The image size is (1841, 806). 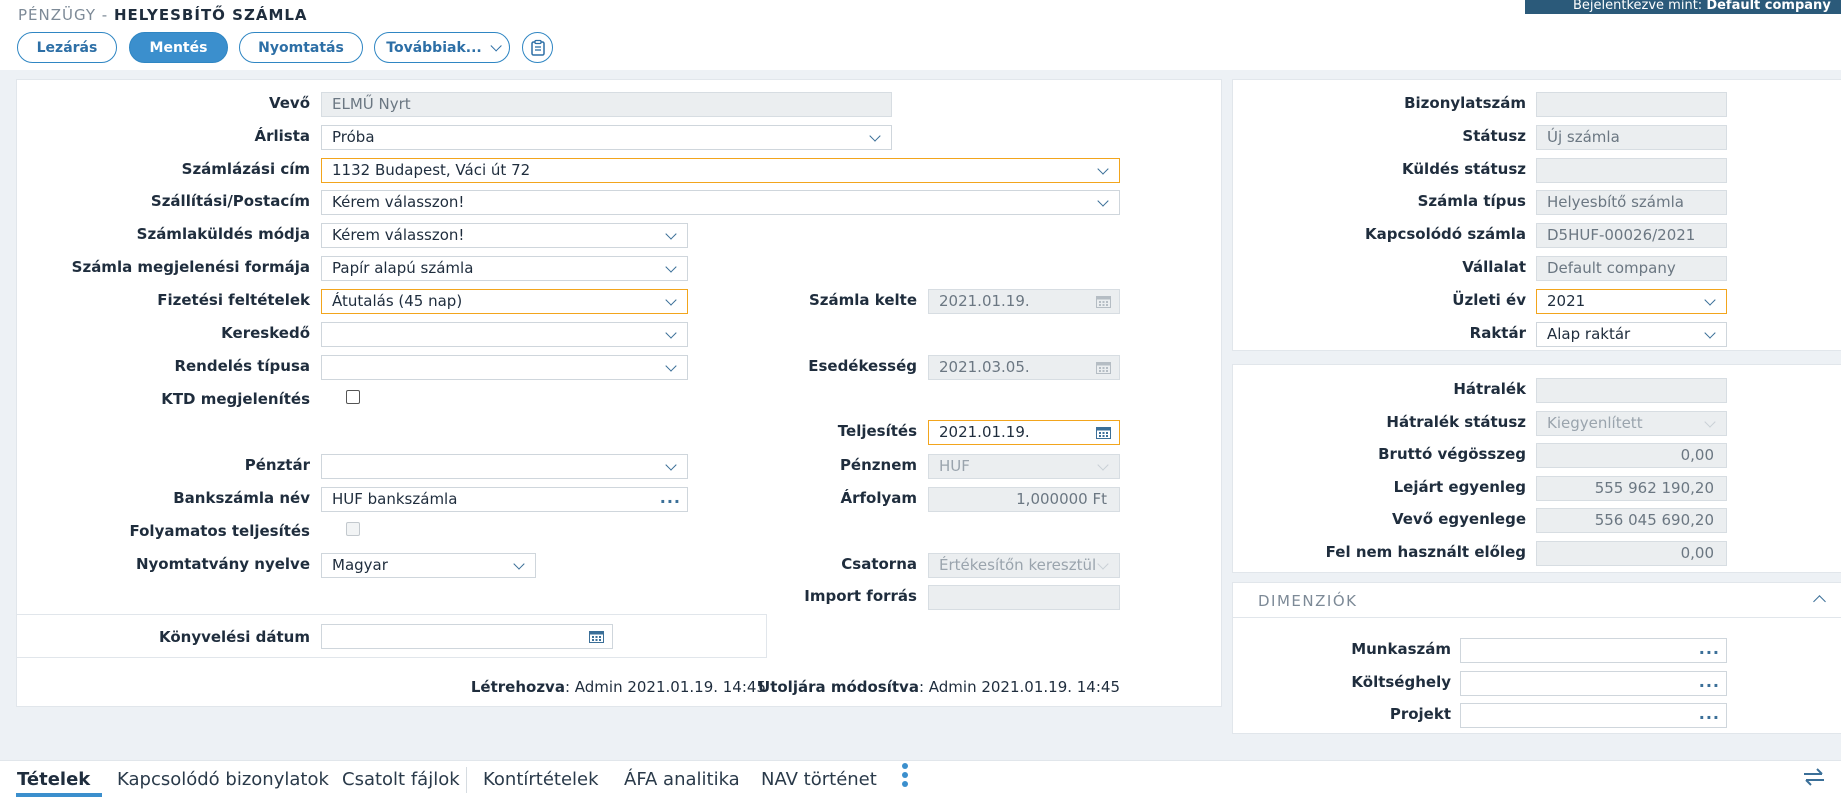 What do you see at coordinates (537, 47) in the screenshot?
I see `clipboard-button` at bounding box center [537, 47].